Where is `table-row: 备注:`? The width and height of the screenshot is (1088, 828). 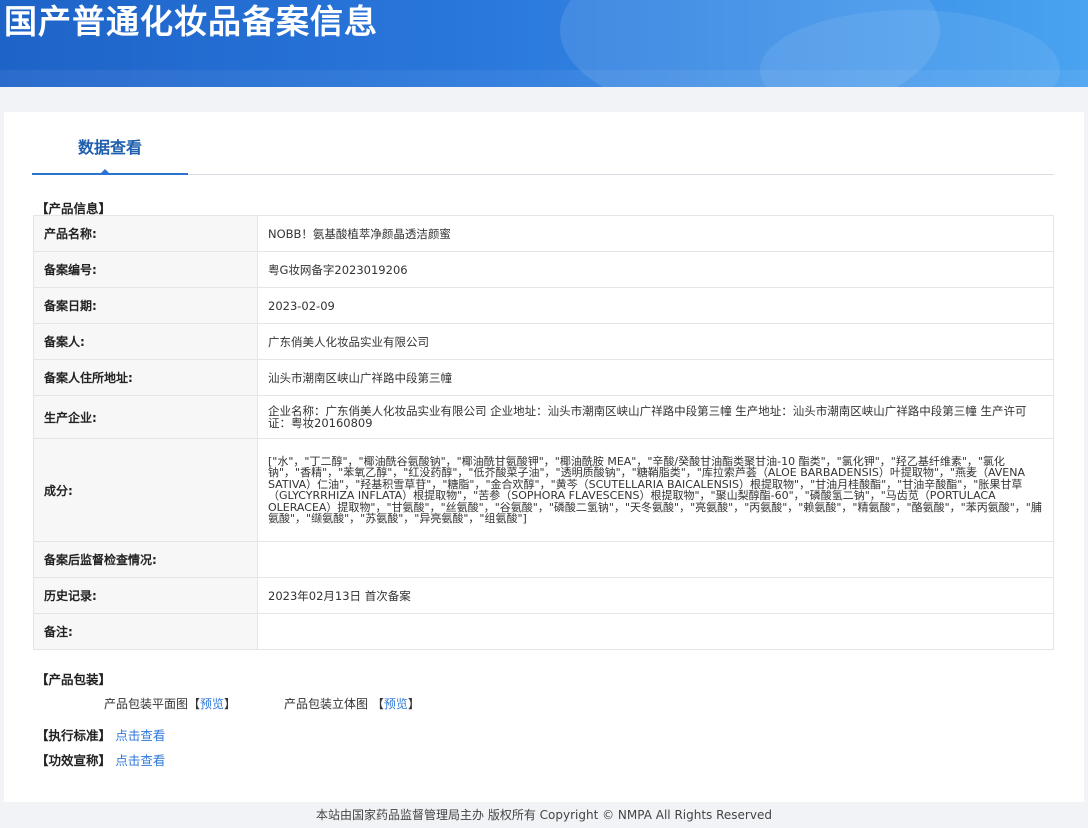
table-row: 备注: is located at coordinates (543, 631).